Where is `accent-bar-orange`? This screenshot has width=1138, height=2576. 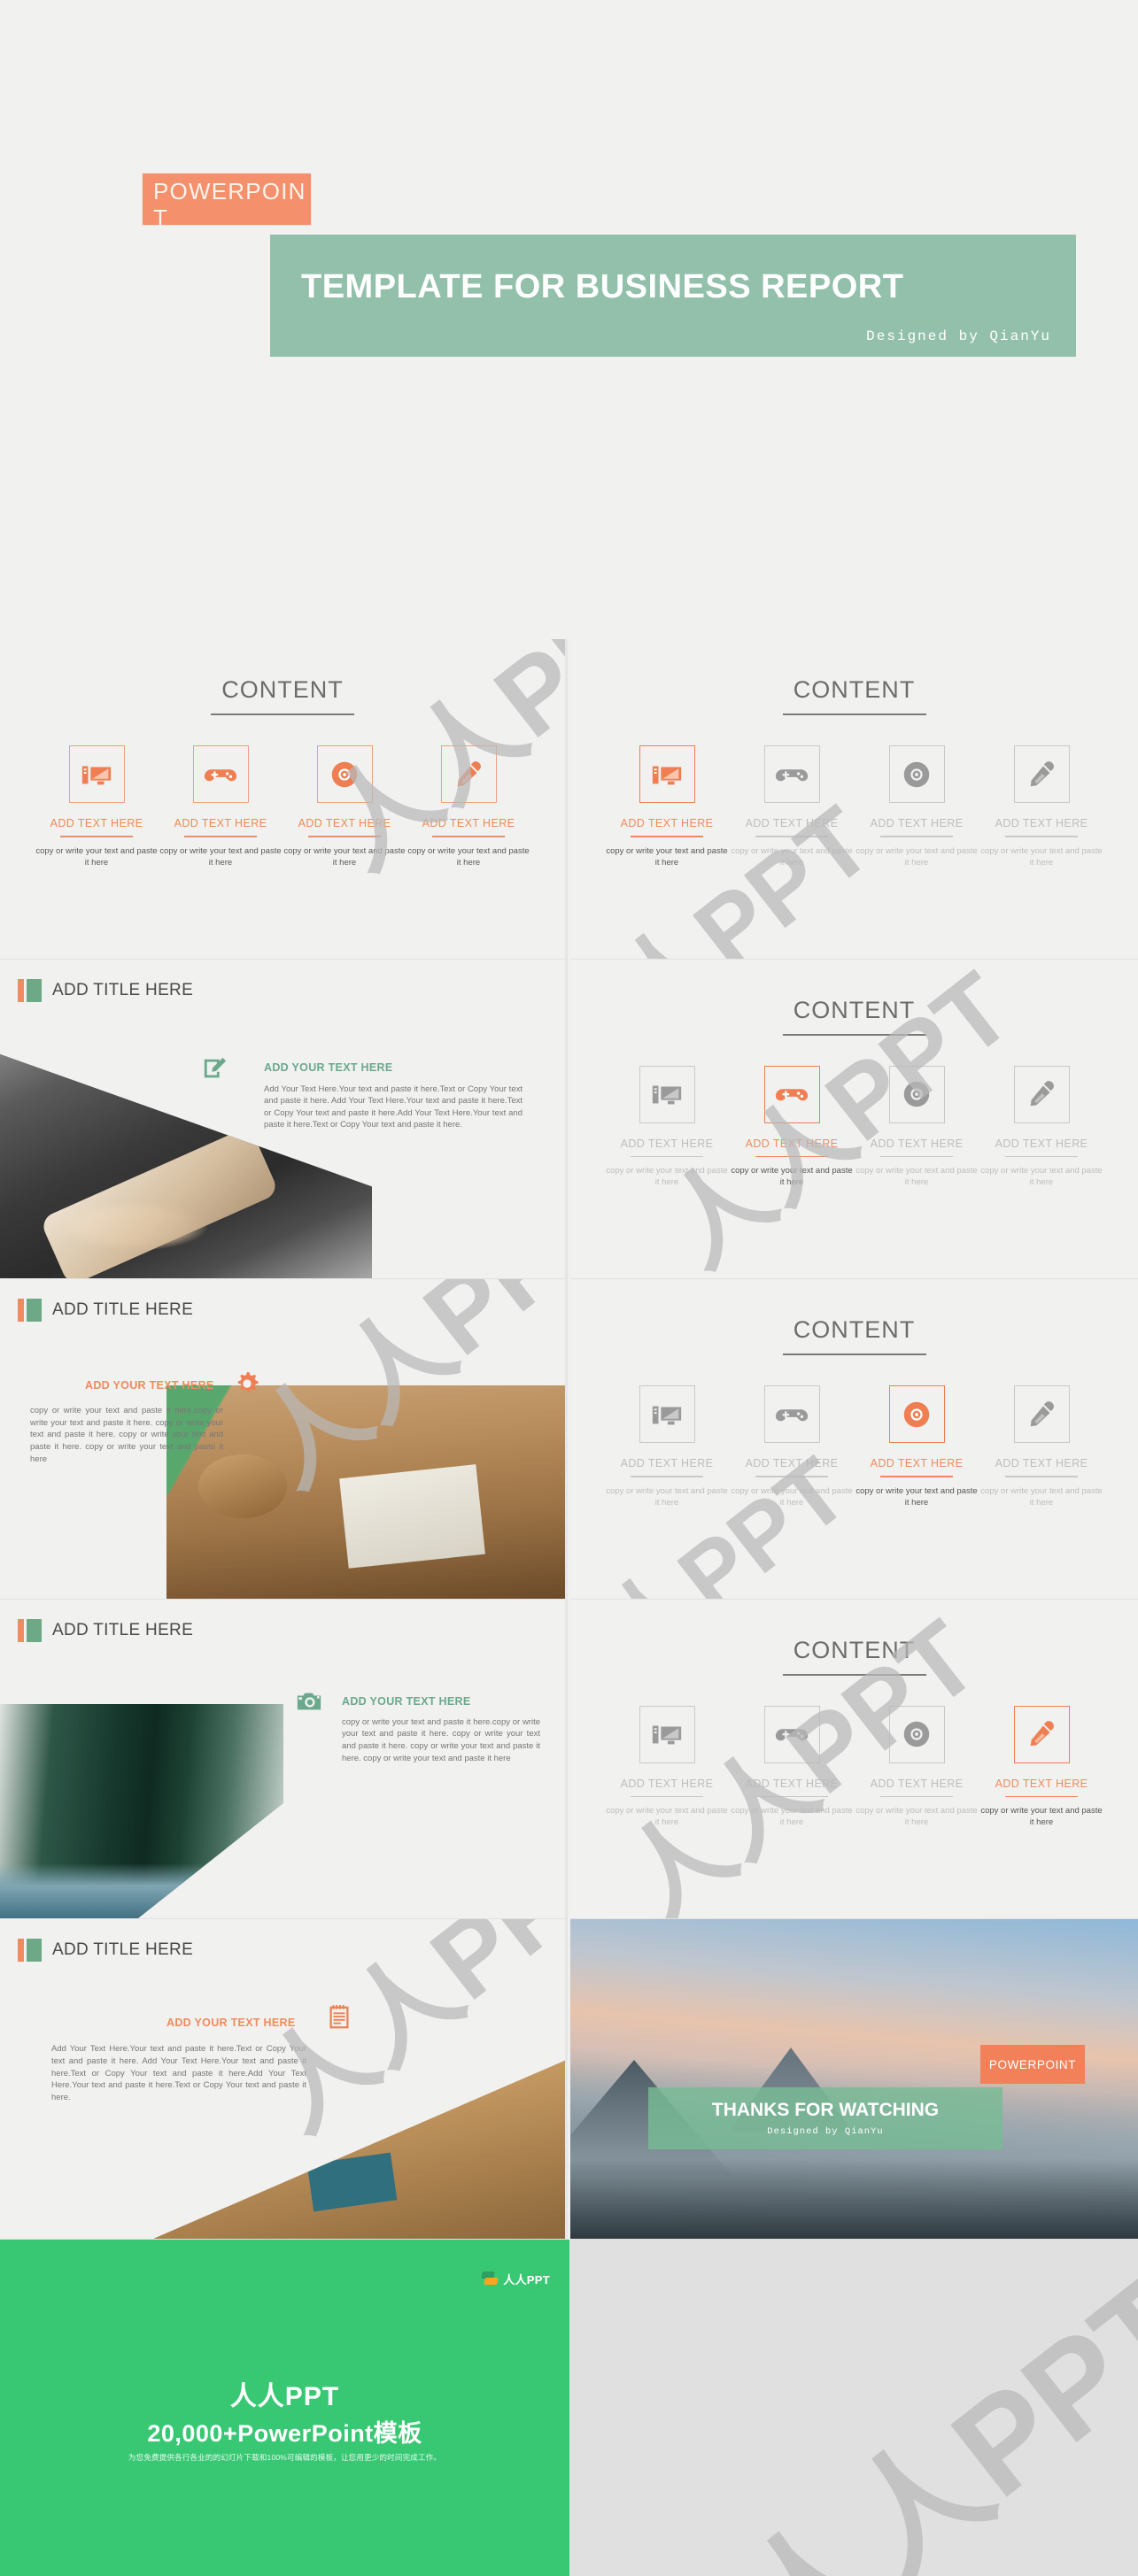 accent-bar-orange is located at coordinates (21, 990).